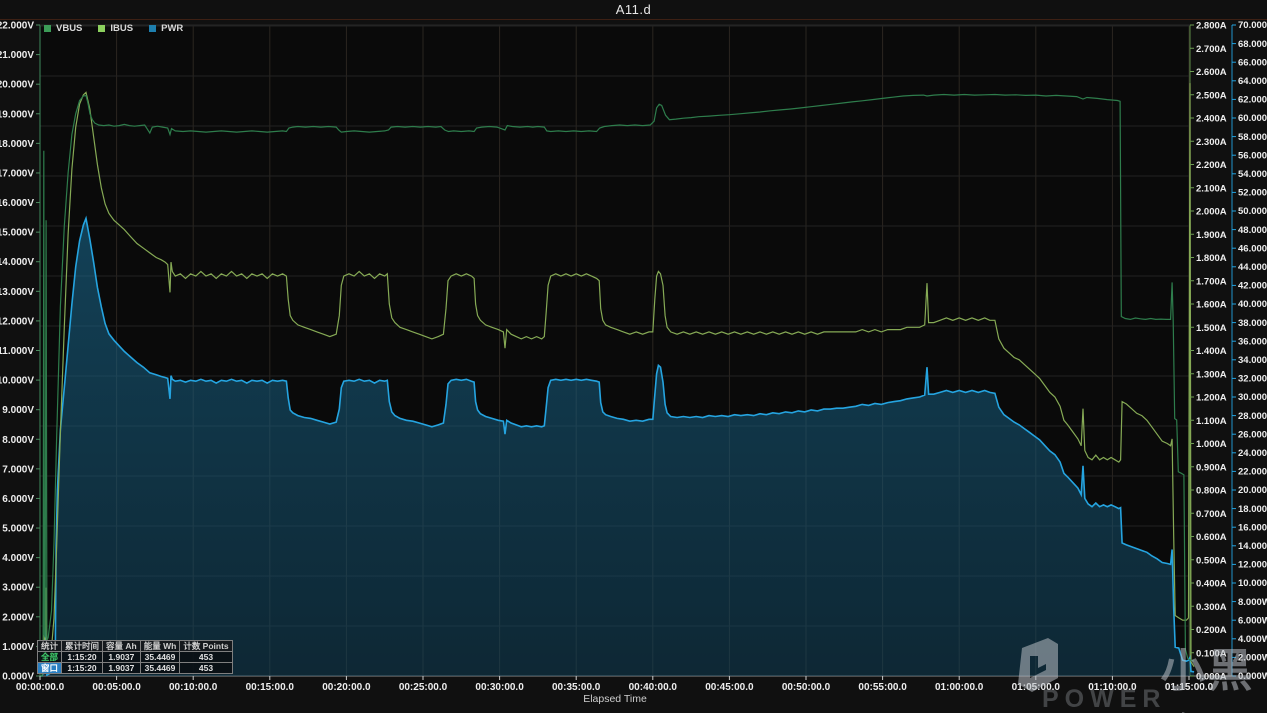  I want to click on watt-tick-label: 56.000W, so click(1252, 155).